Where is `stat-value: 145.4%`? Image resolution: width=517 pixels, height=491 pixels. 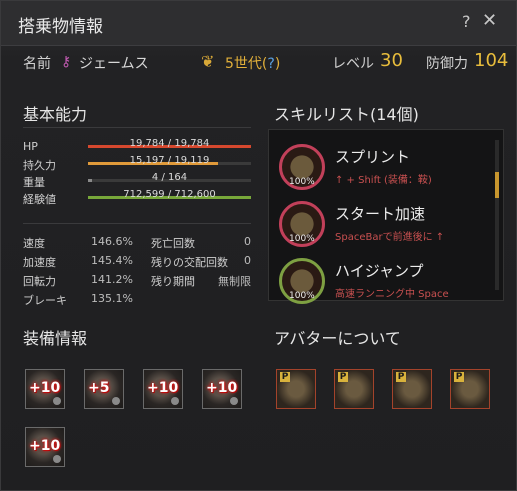
stat-value: 145.4% is located at coordinates (112, 260).